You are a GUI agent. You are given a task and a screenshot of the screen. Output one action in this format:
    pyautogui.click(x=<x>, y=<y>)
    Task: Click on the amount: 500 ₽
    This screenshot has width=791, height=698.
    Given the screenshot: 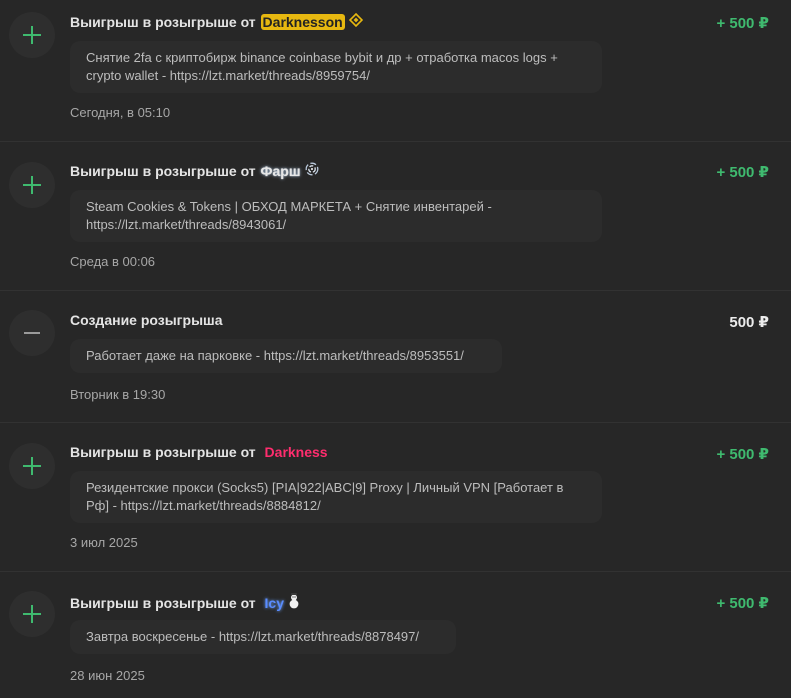 What is the action you would take?
    pyautogui.click(x=749, y=322)
    